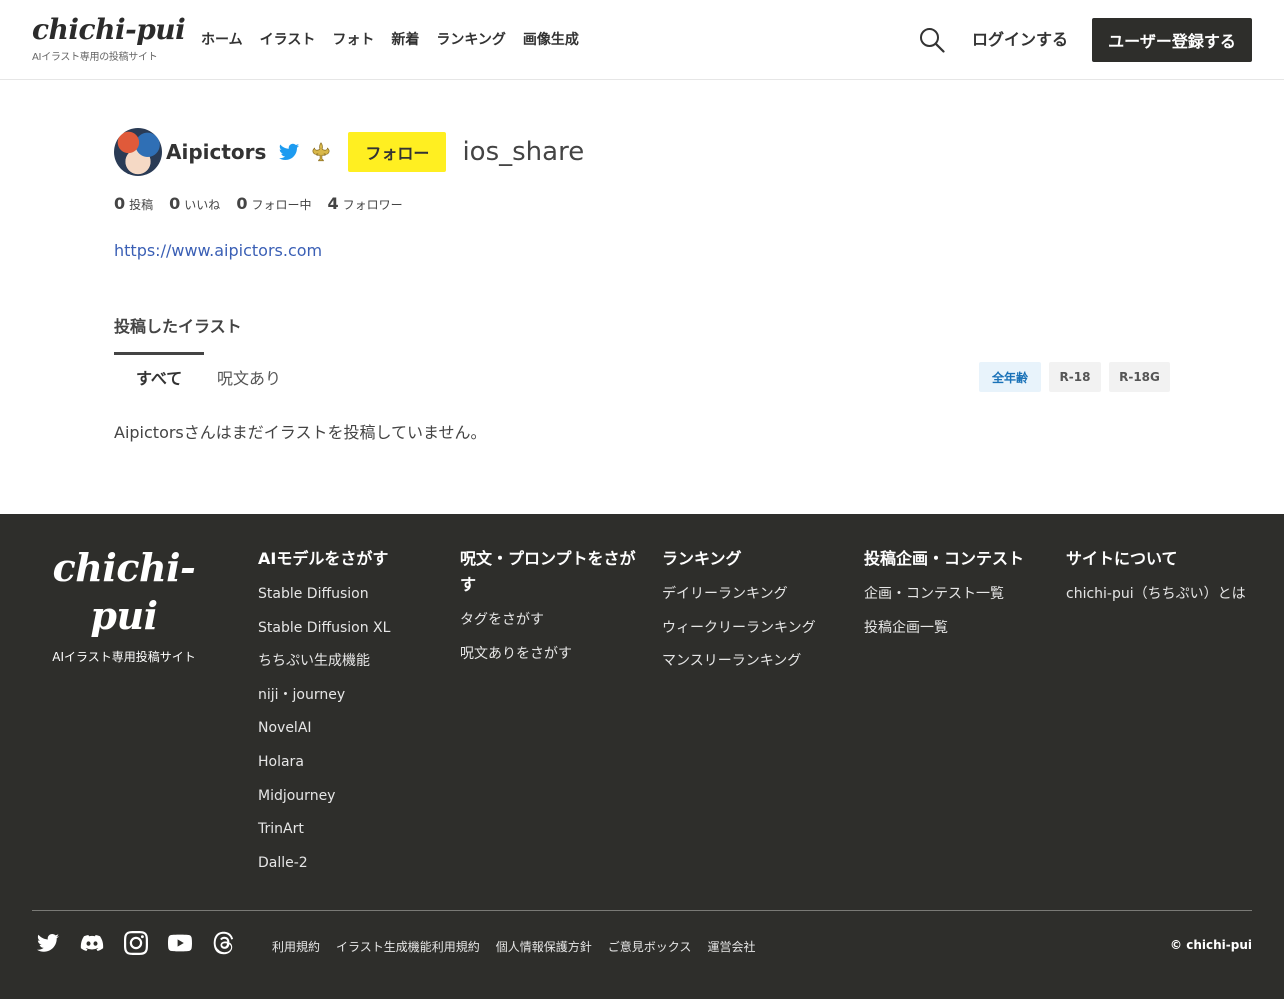 This screenshot has height=999, width=1284. Describe the element at coordinates (321, 152) in the screenshot. I see `fleur-de-lis-icon` at that location.